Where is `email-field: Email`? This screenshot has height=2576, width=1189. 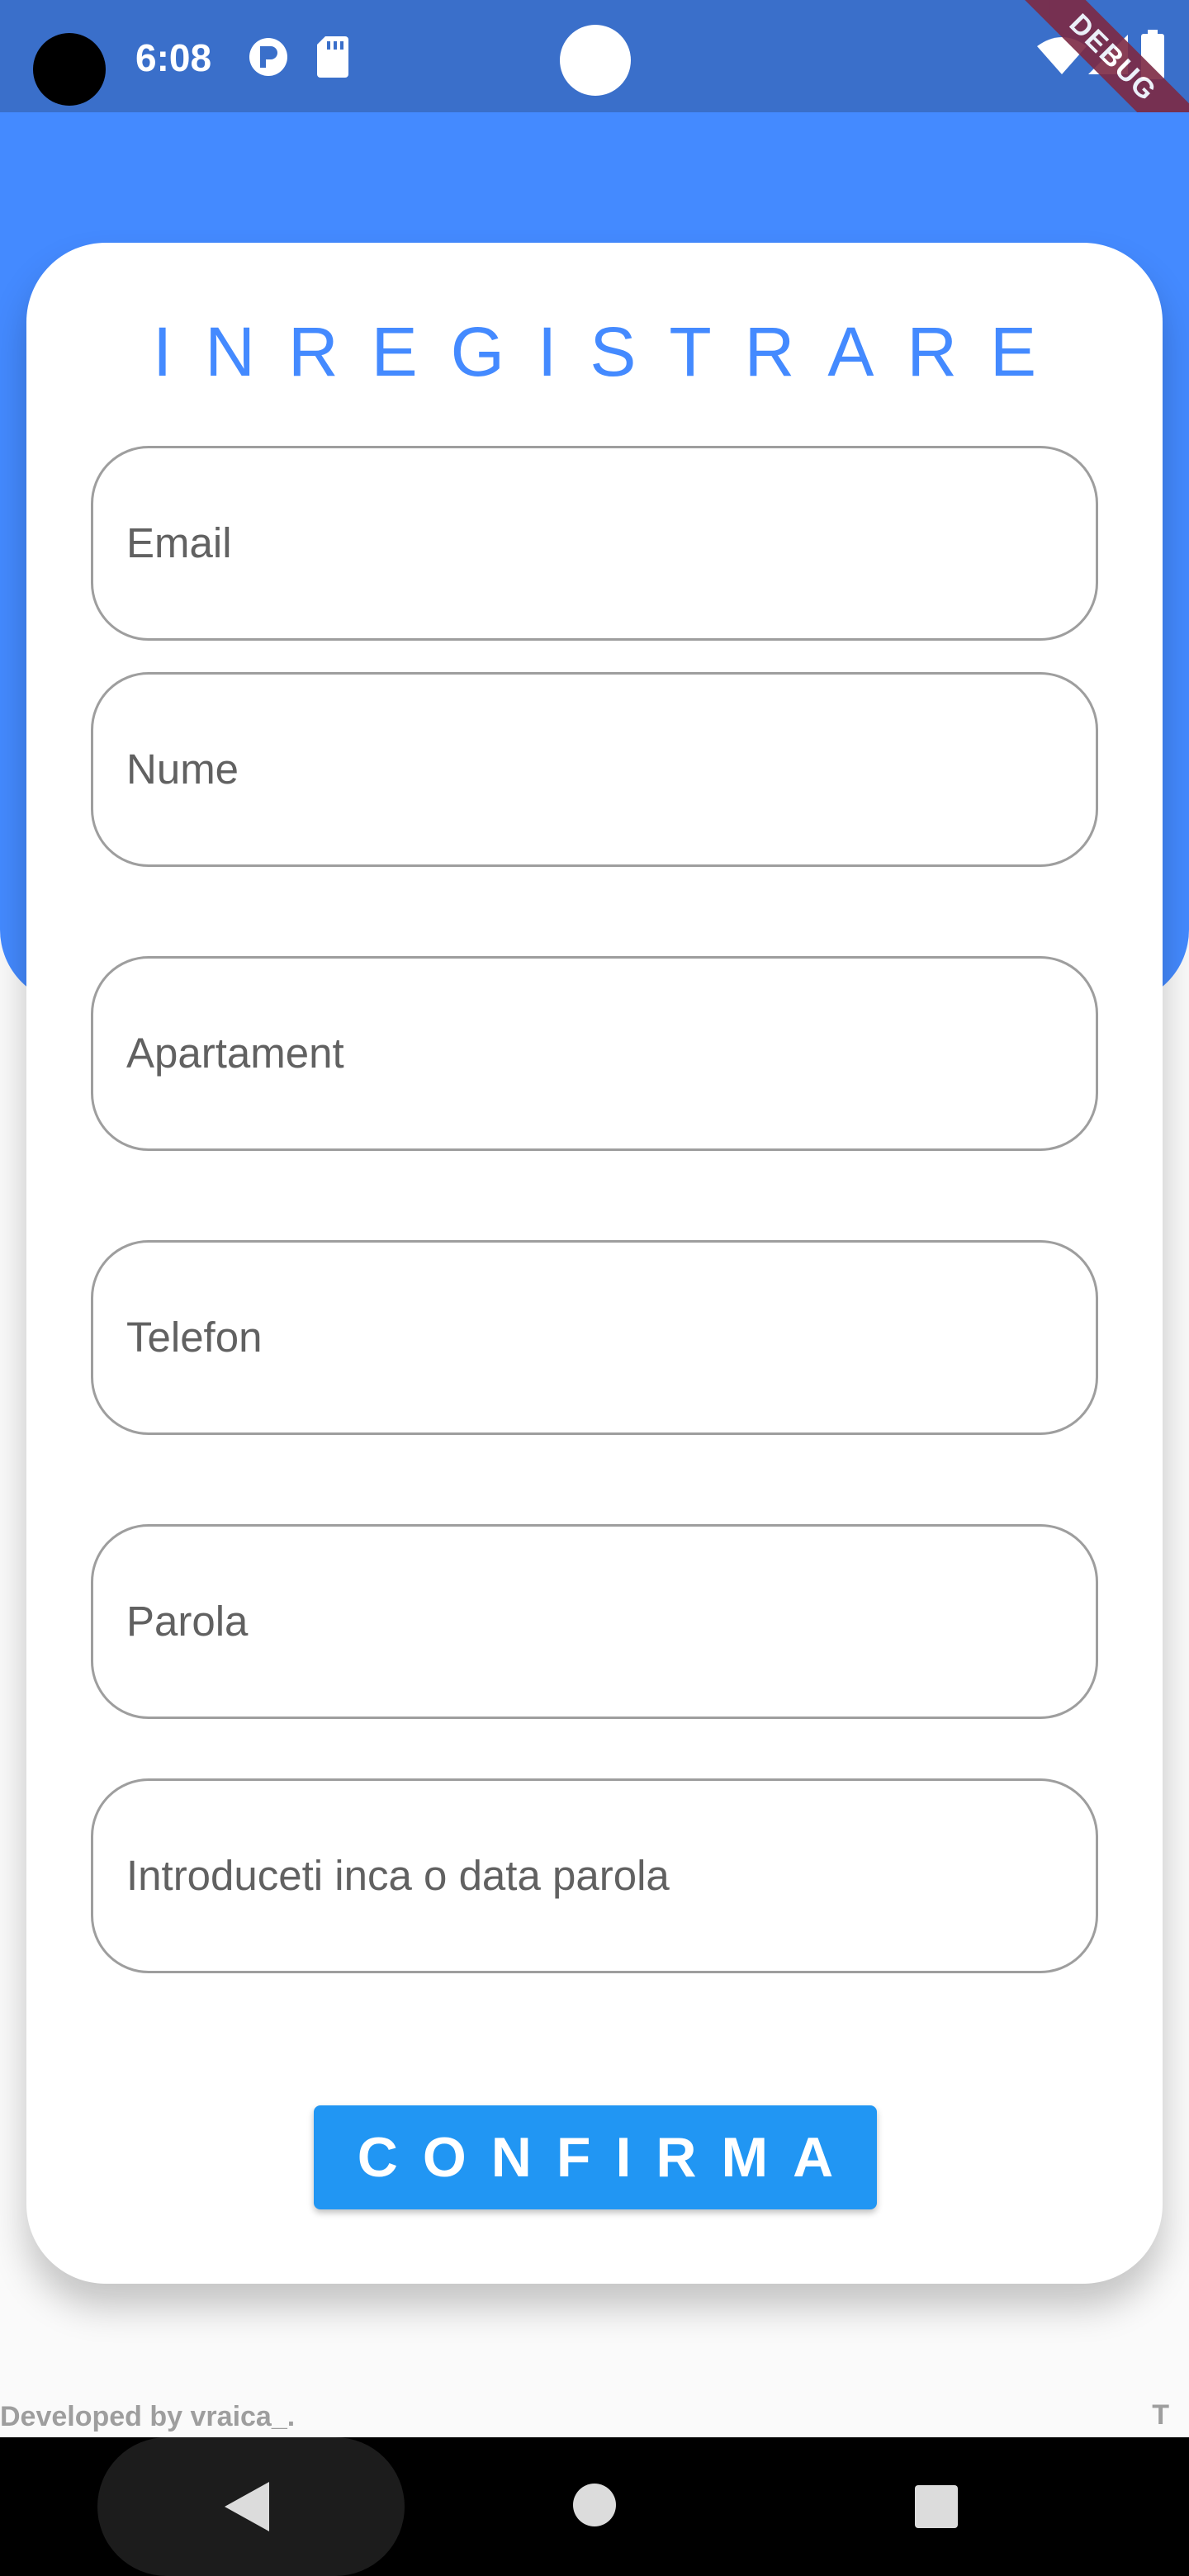
email-field: Email is located at coordinates (594, 543).